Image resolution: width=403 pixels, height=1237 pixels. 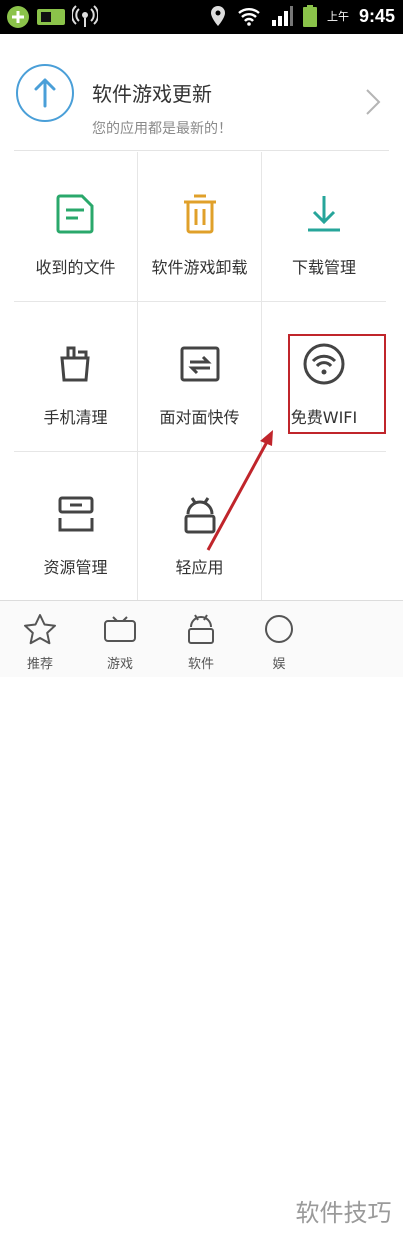 I want to click on battery-icon, so click(x=309, y=16).